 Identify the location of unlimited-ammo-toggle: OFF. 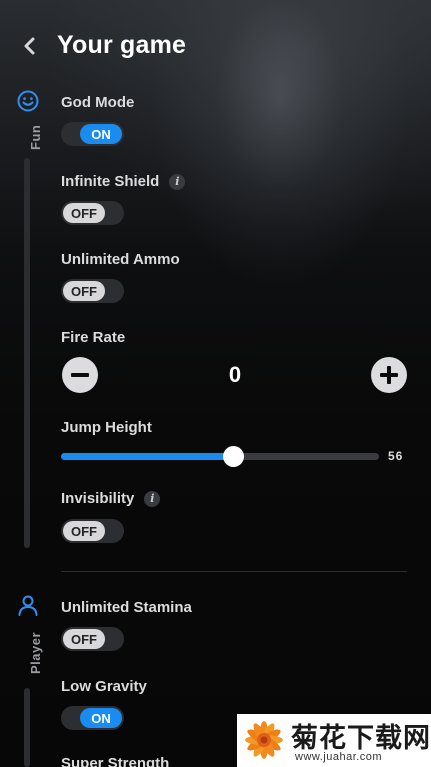
(92, 291).